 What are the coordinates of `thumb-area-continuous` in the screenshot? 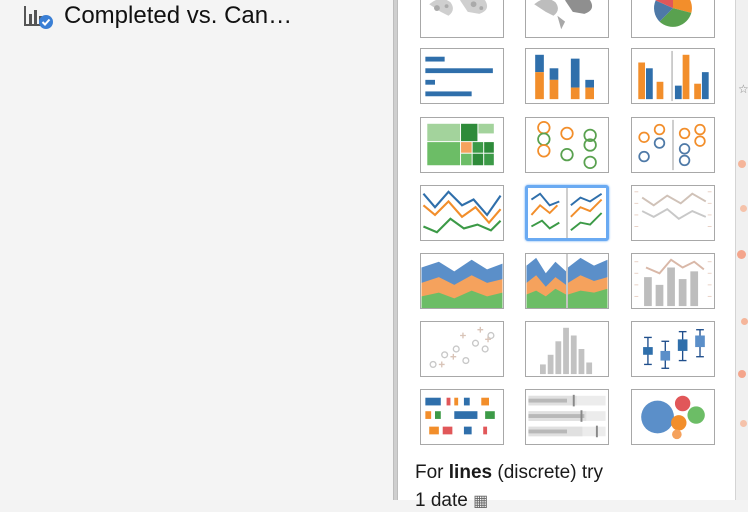 It's located at (462, 281).